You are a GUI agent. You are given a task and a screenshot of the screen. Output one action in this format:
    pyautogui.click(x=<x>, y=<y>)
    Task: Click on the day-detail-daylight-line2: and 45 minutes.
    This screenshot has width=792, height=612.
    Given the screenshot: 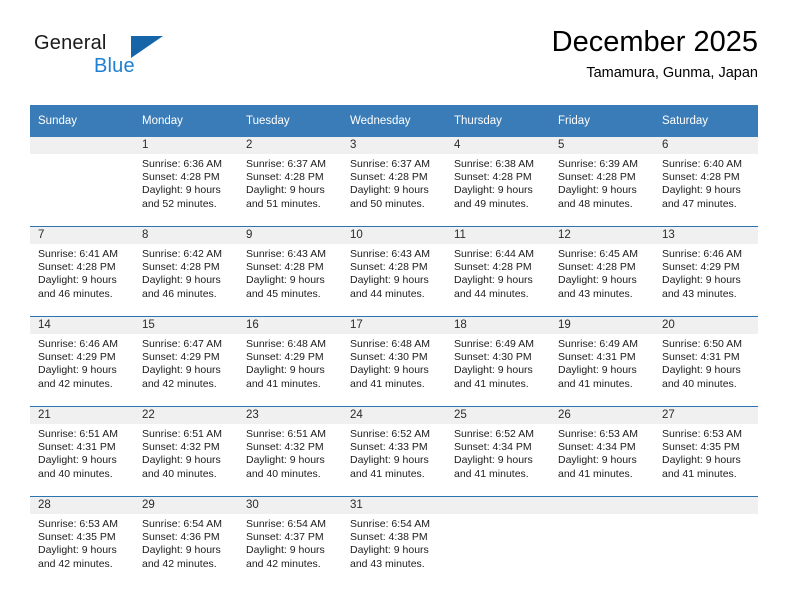 What is the action you would take?
    pyautogui.click(x=283, y=293)
    